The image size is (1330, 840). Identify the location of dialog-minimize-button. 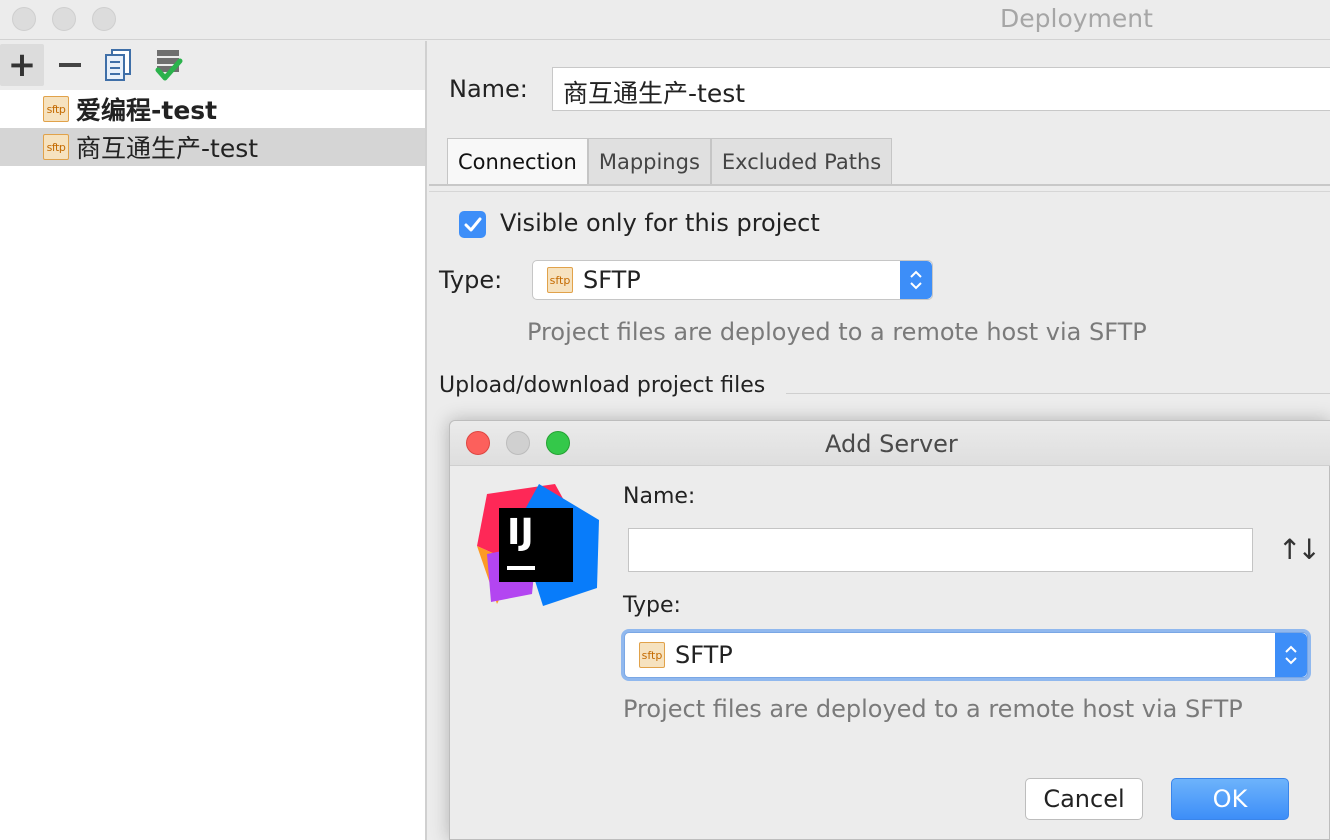
(518, 443).